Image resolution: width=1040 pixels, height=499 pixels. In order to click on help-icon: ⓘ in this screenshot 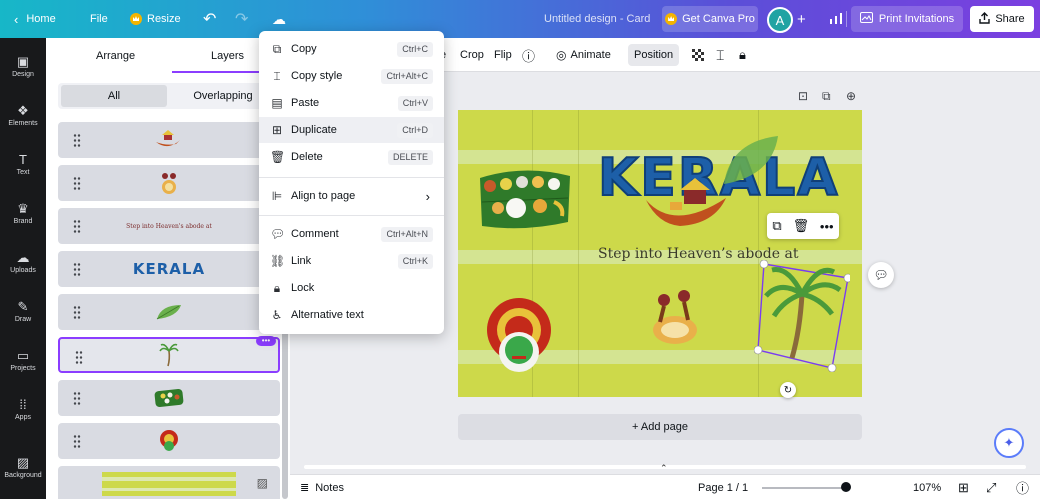, I will do `click(1022, 487)`.